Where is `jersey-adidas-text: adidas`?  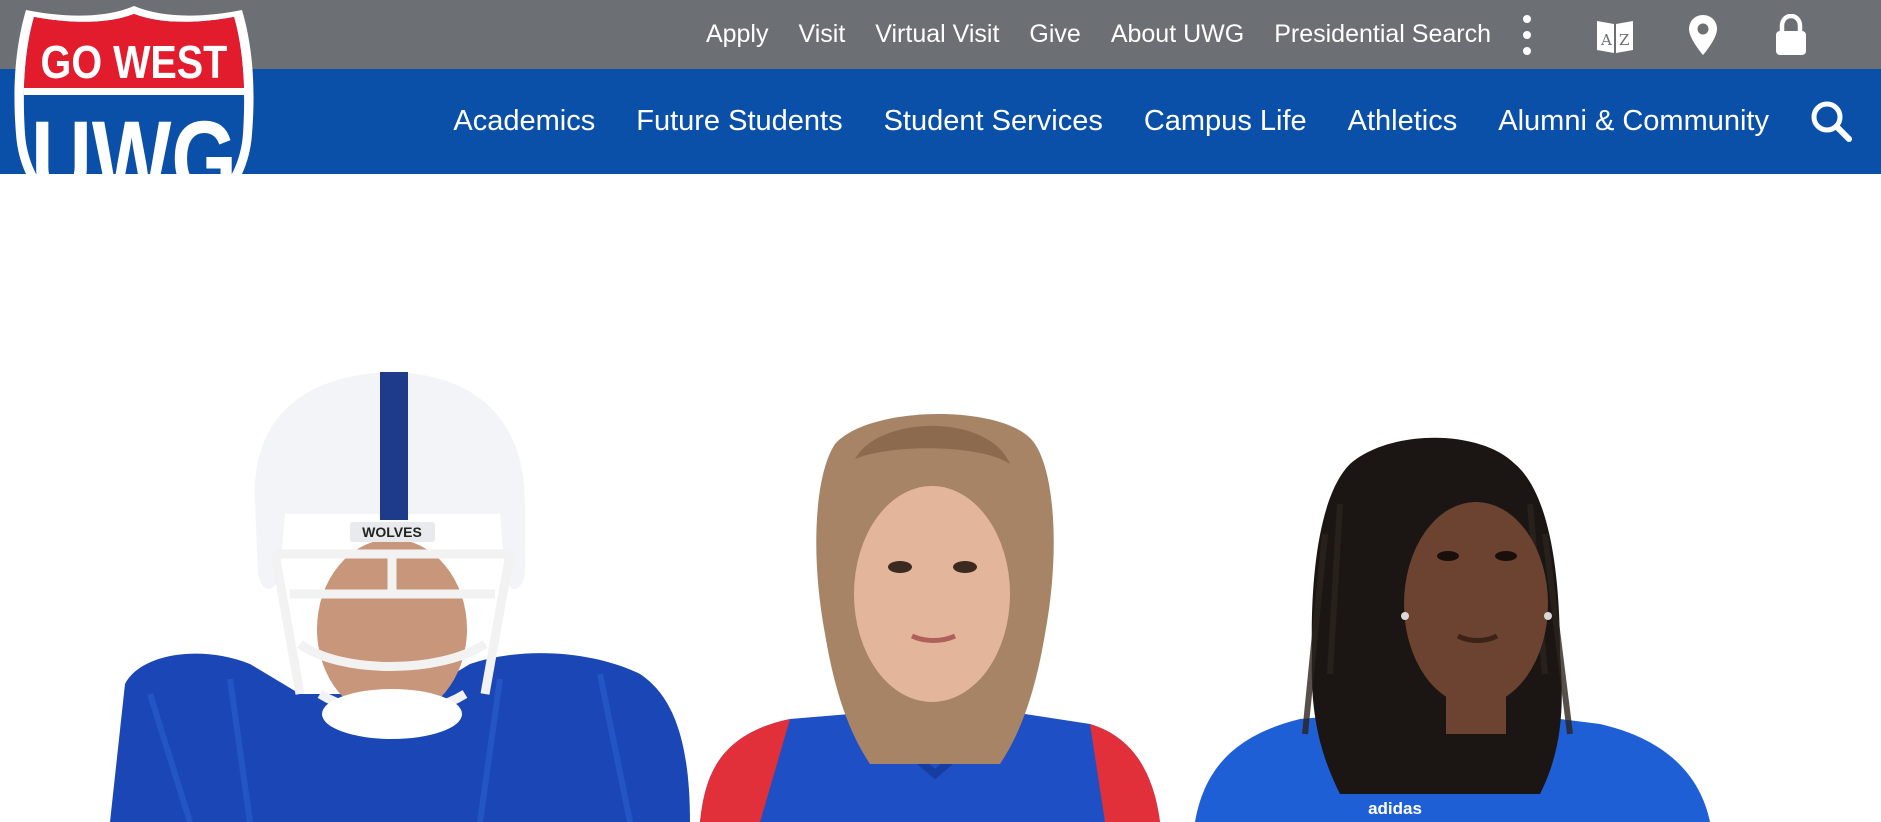 jersey-adidas-text: adidas is located at coordinates (1395, 808).